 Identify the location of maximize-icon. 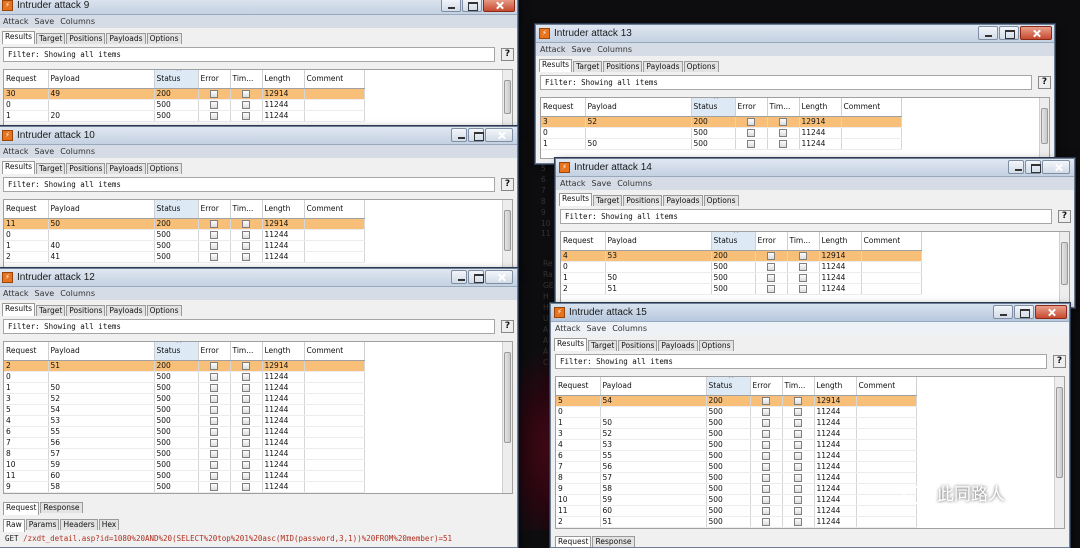
(1009, 33).